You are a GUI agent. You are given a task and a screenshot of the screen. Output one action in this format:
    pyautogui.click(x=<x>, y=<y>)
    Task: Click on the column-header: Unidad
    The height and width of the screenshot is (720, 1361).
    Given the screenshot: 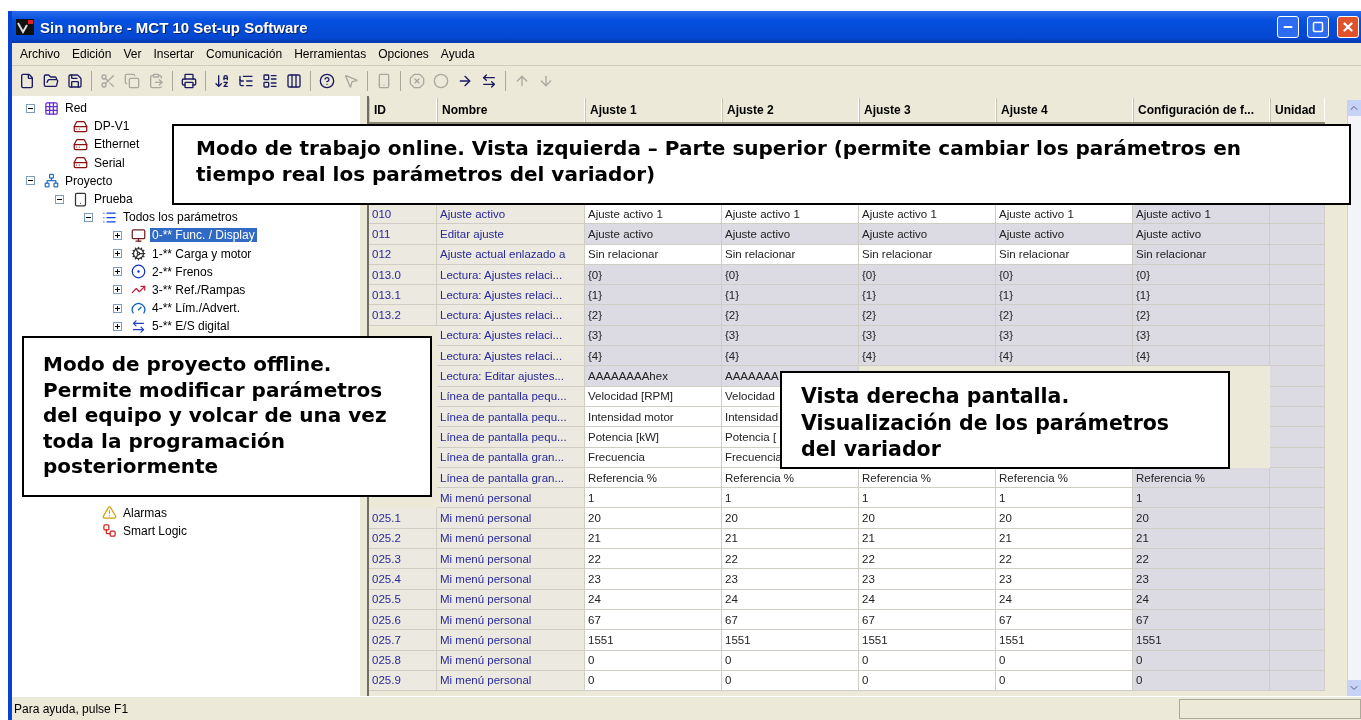 What is the action you would take?
    pyautogui.click(x=1297, y=110)
    